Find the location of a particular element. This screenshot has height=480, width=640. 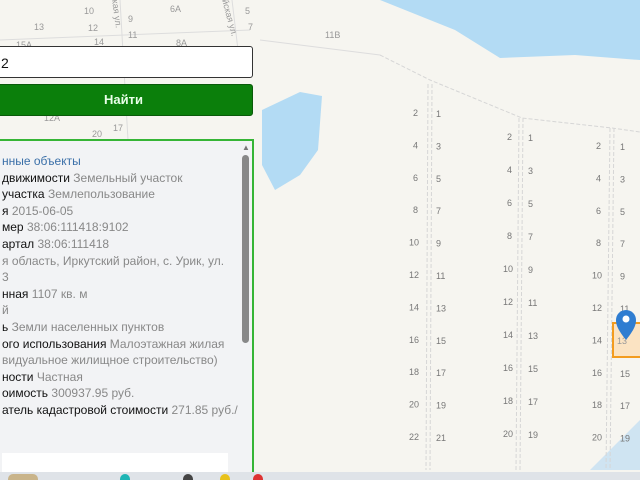

plot-number: 22 is located at coordinates (414, 437).